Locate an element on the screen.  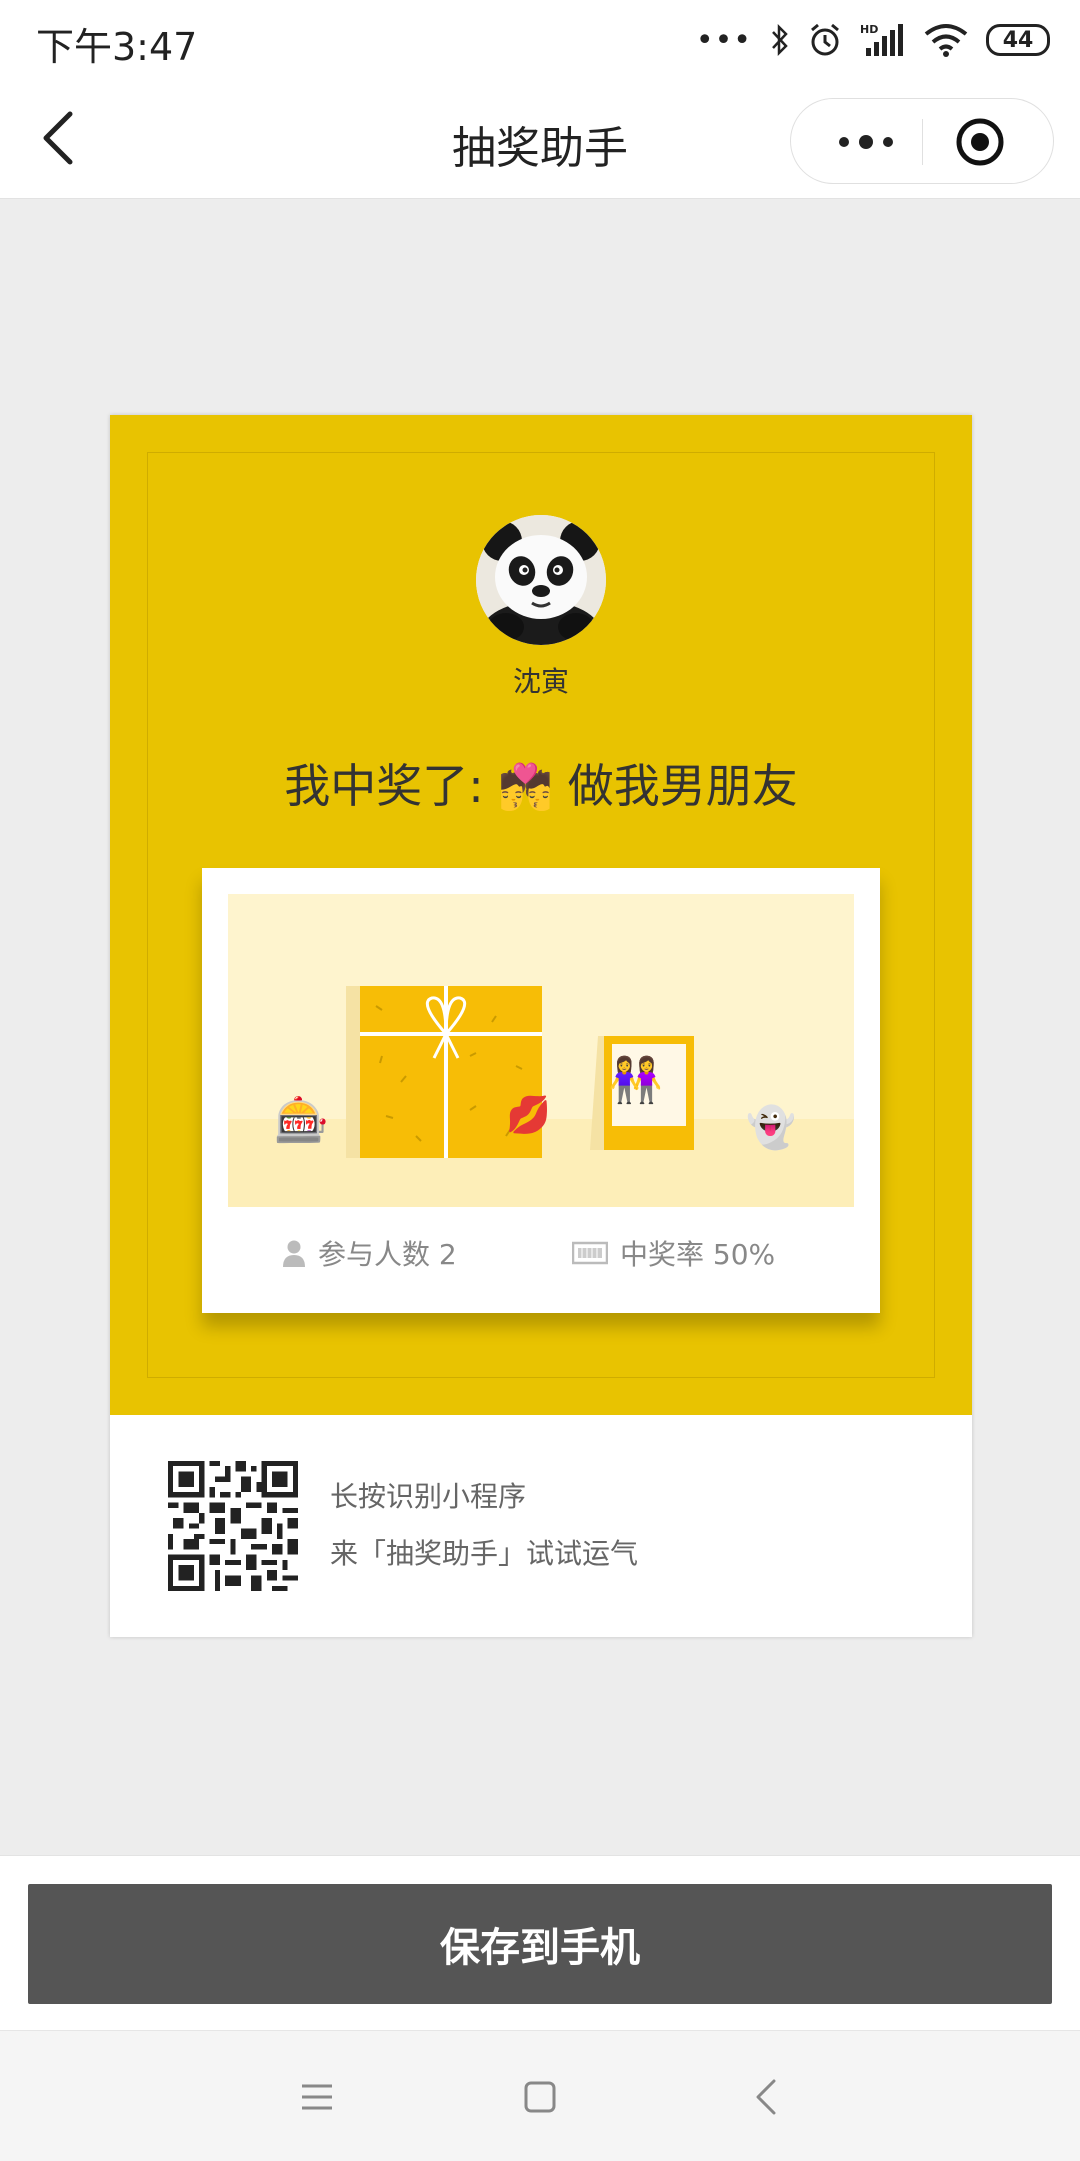
bluetooth-icon is located at coordinates (780, 40).